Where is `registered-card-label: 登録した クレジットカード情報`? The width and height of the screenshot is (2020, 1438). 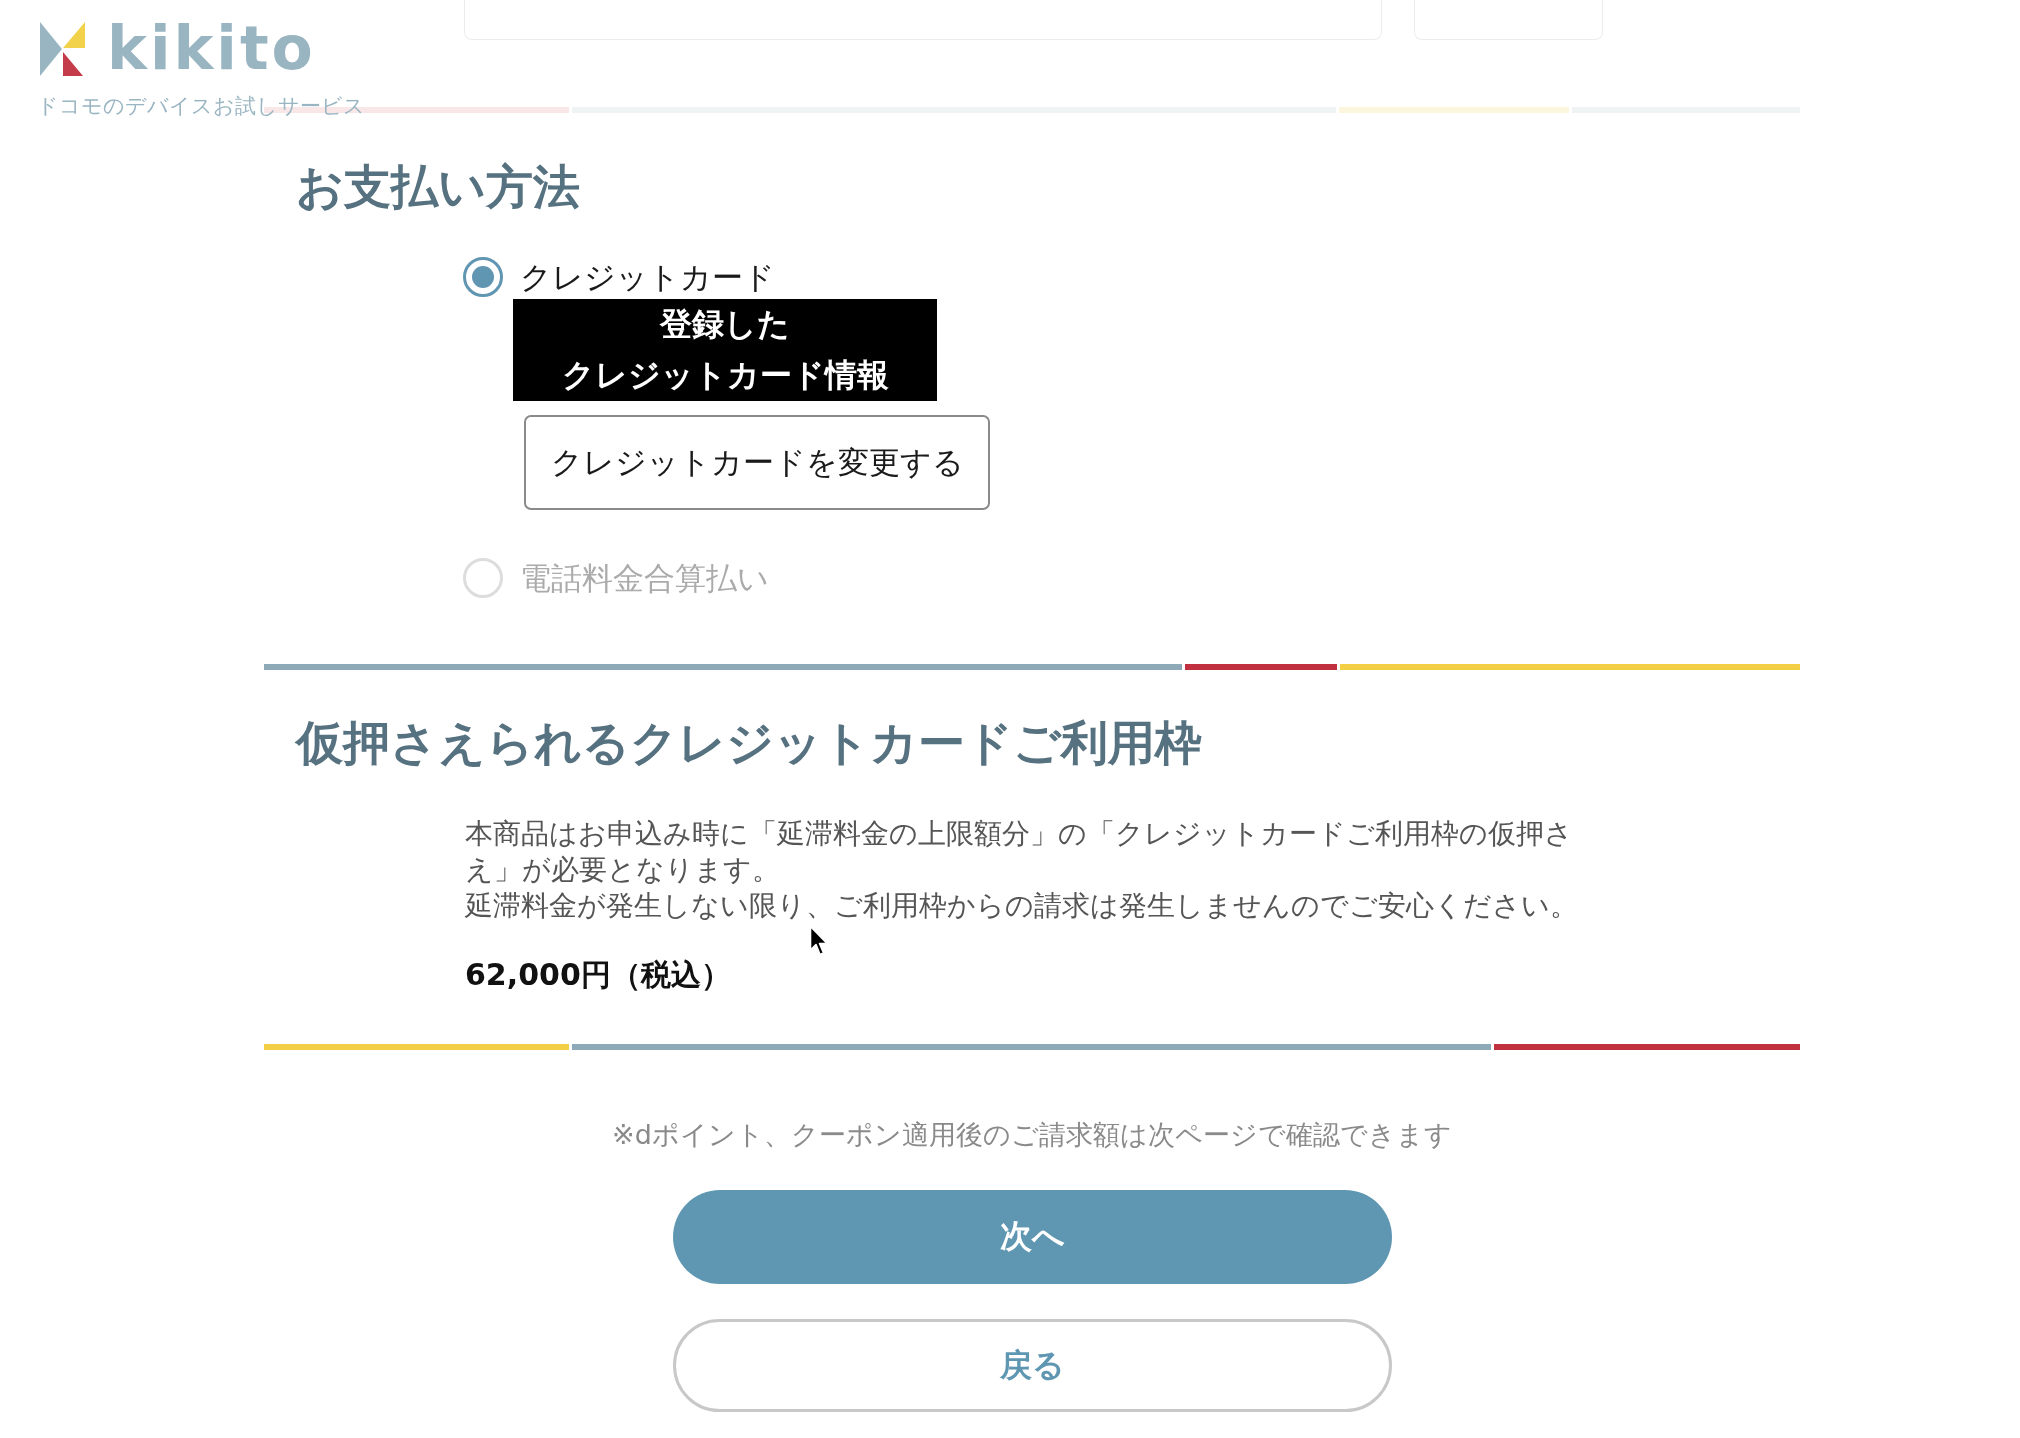 registered-card-label: 登録した クレジットカード情報 is located at coordinates (725, 350).